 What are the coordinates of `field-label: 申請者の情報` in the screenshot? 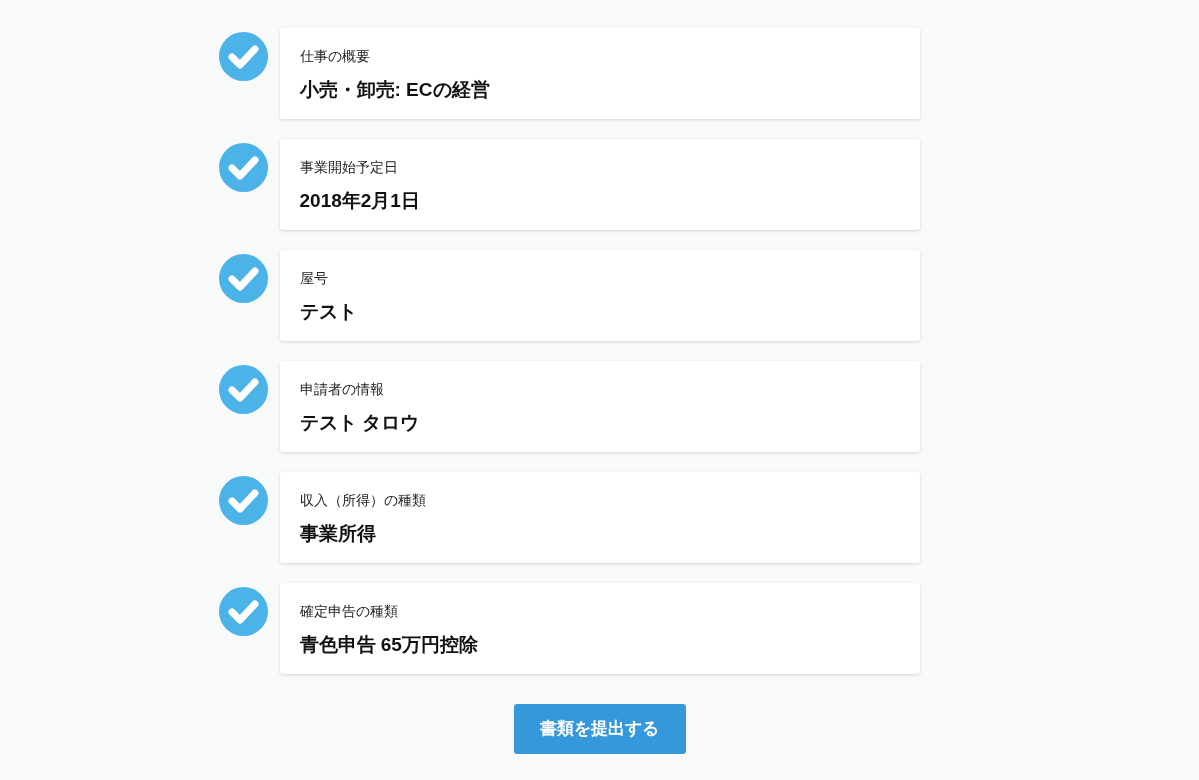 It's located at (341, 389).